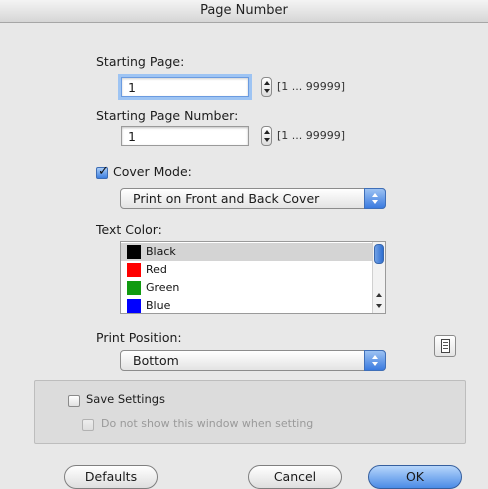 The image size is (488, 489). What do you see at coordinates (152, 171) in the screenshot?
I see `cover-mode-label: Cover Mode:` at bounding box center [152, 171].